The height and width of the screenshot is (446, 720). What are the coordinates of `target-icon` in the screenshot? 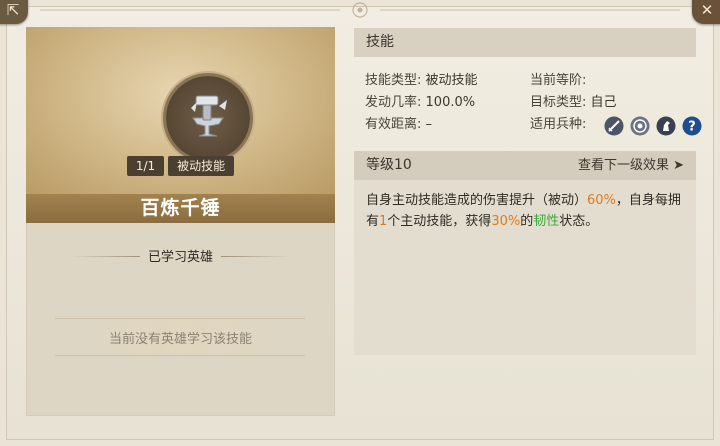 It's located at (640, 126).